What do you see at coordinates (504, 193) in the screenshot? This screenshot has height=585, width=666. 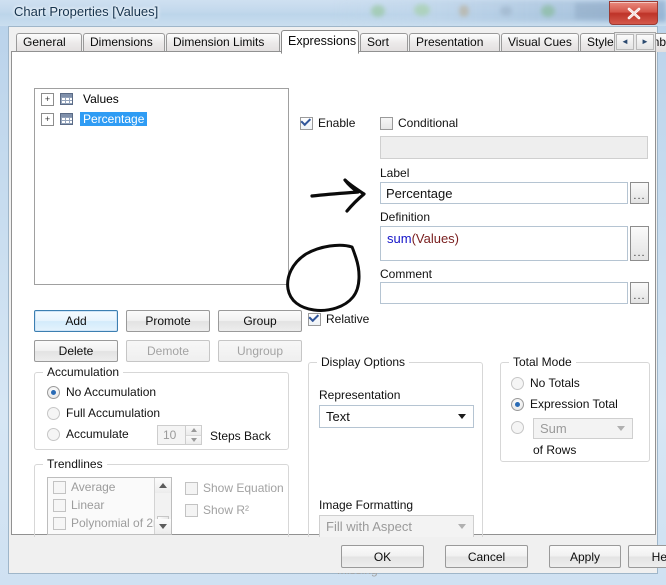 I see `label-input: Percentage` at bounding box center [504, 193].